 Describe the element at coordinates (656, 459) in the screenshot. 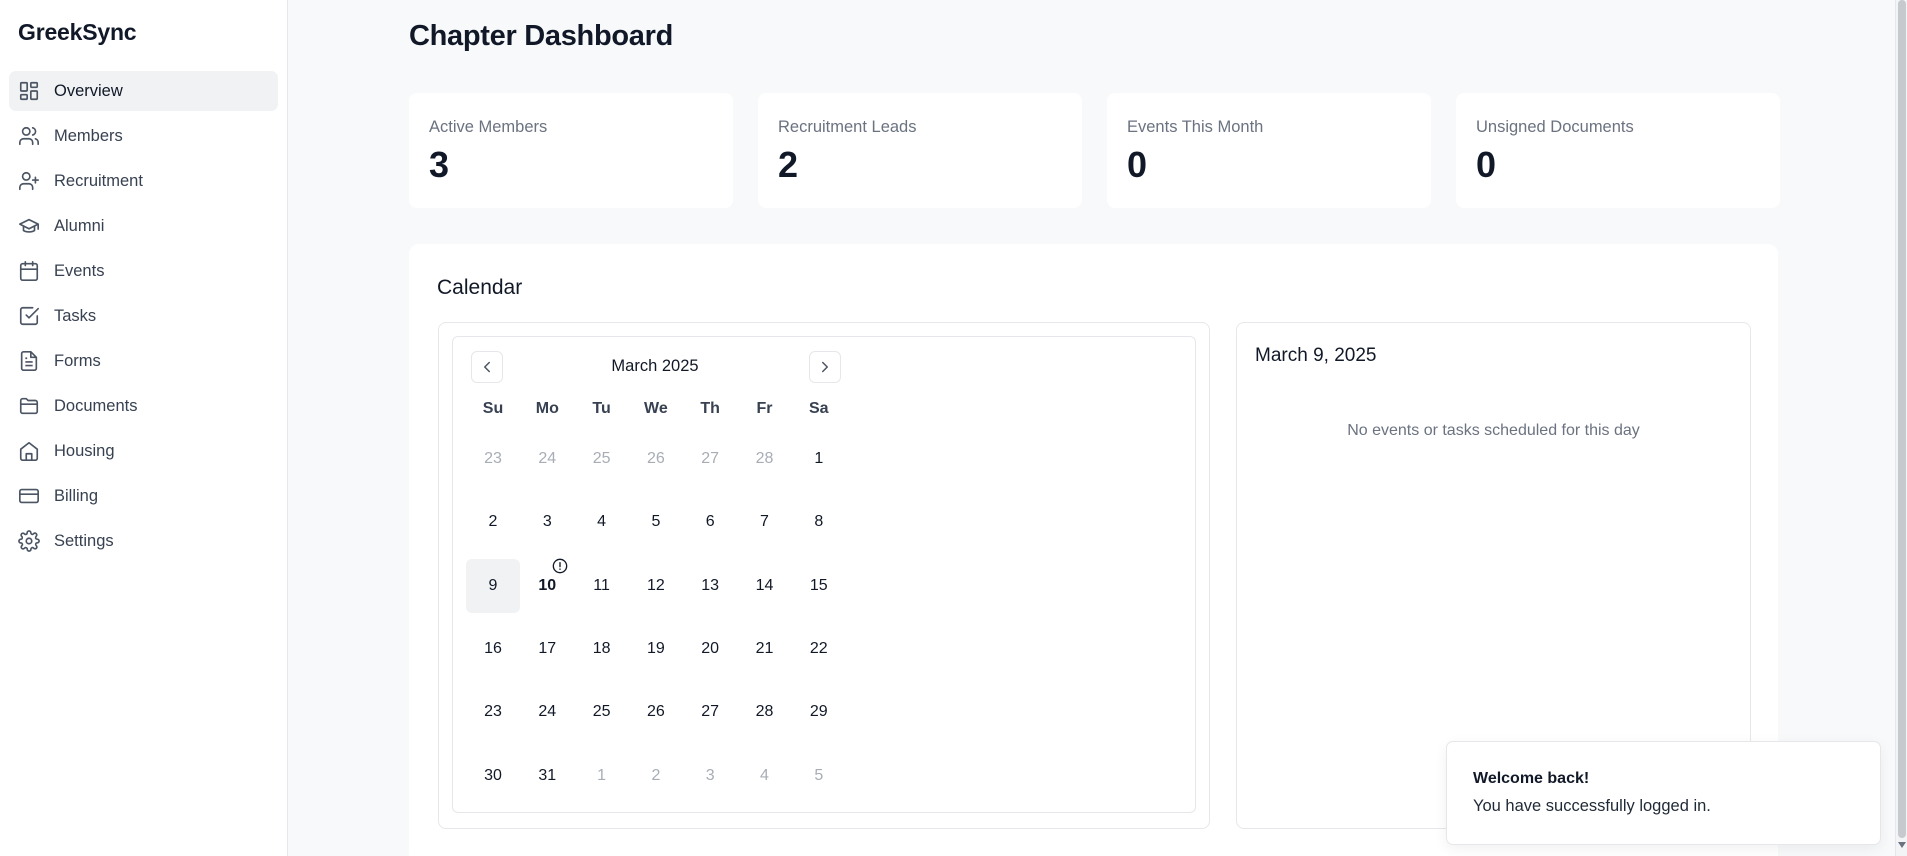

I see `calendar-day-outside: 26` at that location.